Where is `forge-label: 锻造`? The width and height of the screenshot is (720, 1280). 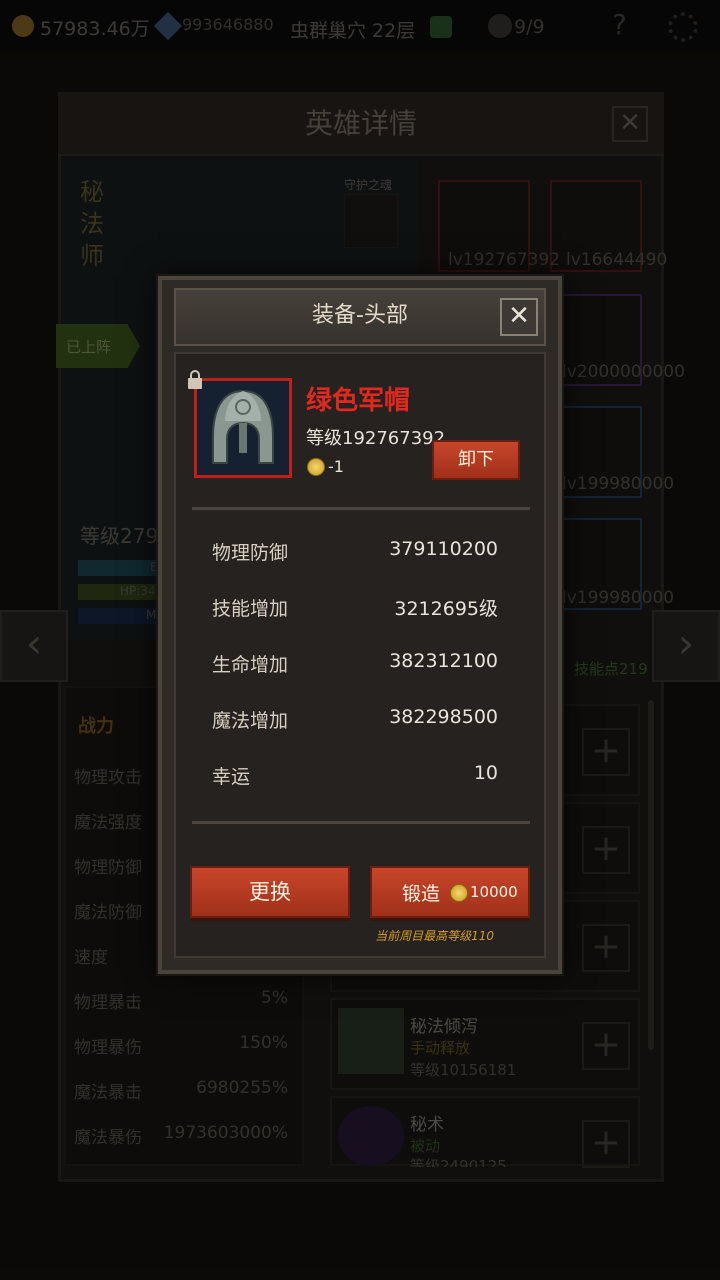
forge-label: 锻造 is located at coordinates (421, 894).